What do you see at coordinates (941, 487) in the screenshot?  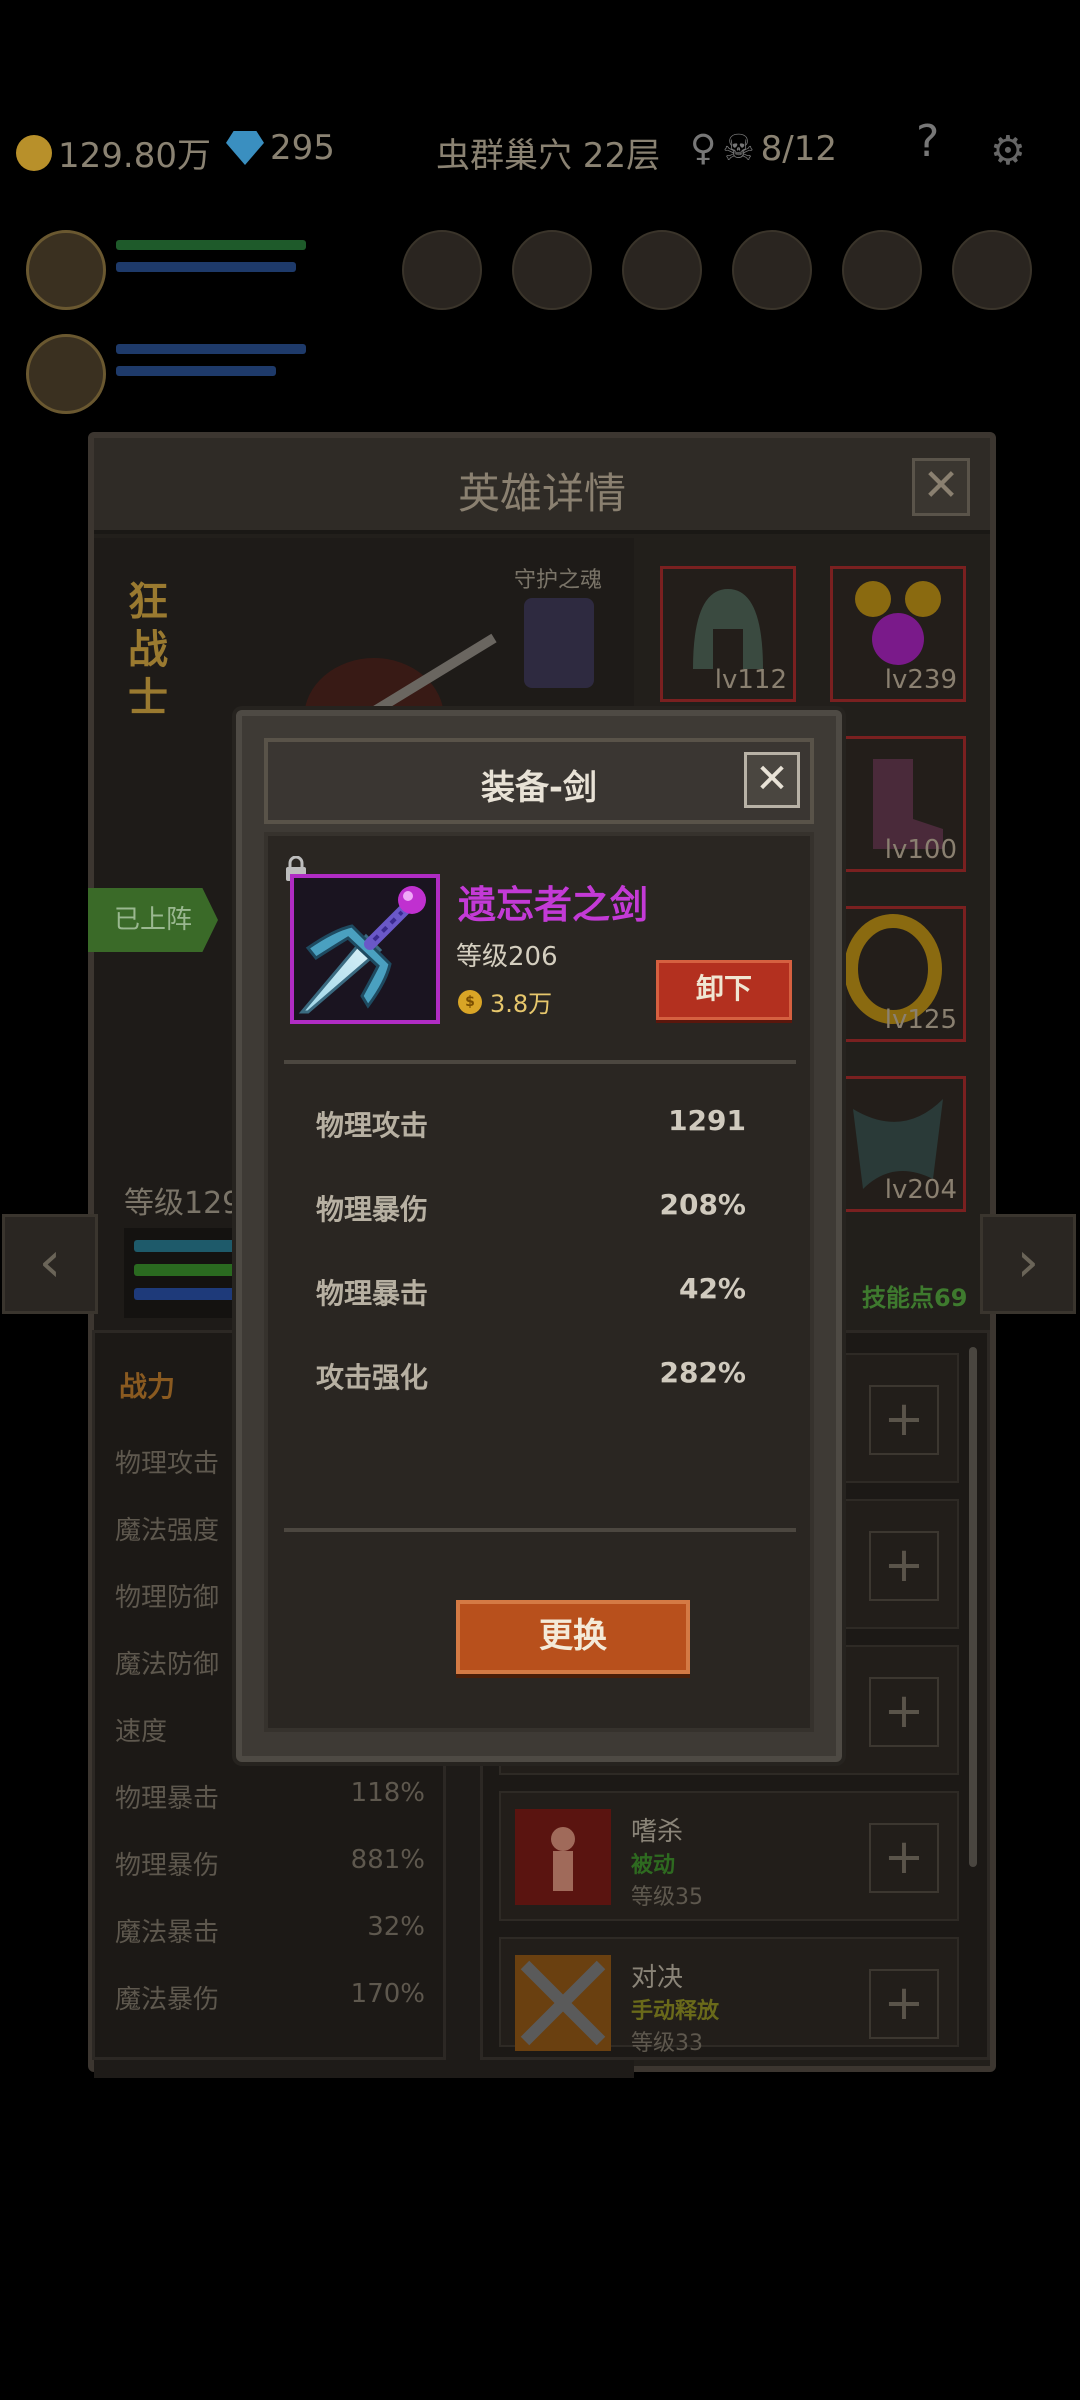 I see `hero-details-close-button: ✕` at bounding box center [941, 487].